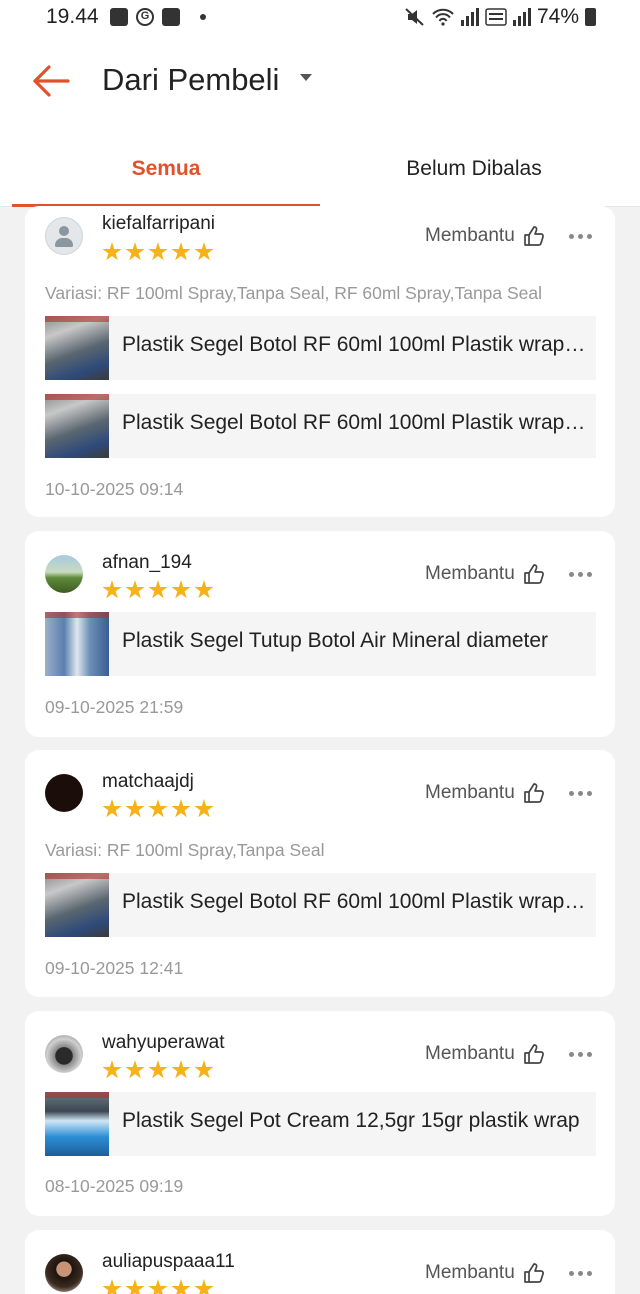 The height and width of the screenshot is (1294, 640). I want to click on mute-icon, so click(414, 17).